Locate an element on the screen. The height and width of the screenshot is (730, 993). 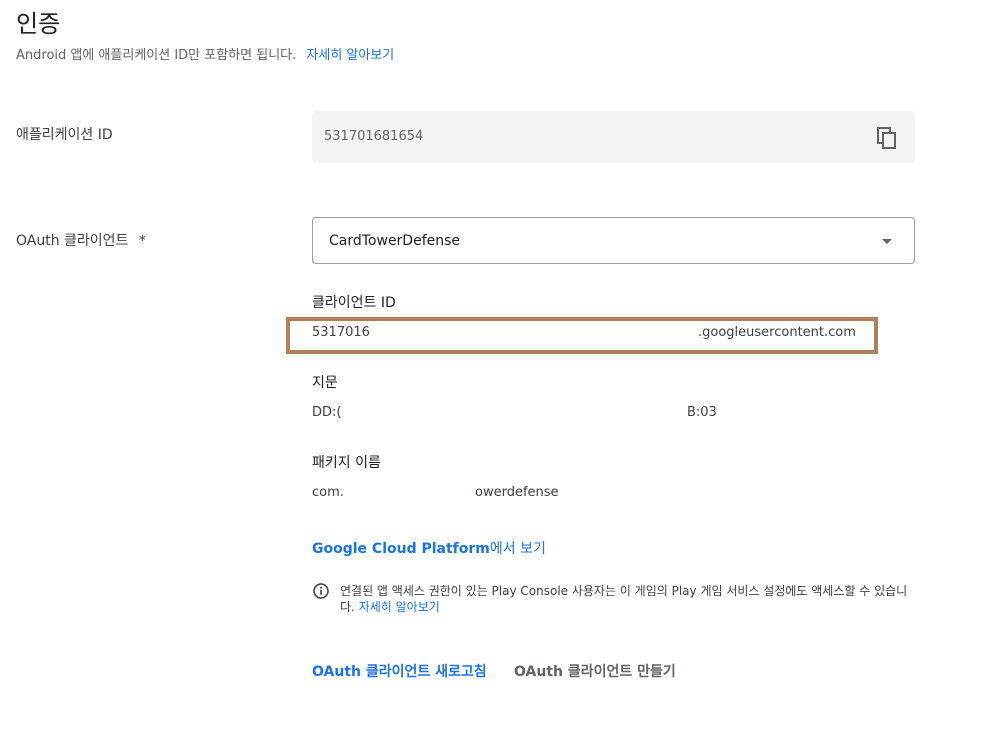
package-name-label: 패키지 이름 is located at coordinates (346, 463).